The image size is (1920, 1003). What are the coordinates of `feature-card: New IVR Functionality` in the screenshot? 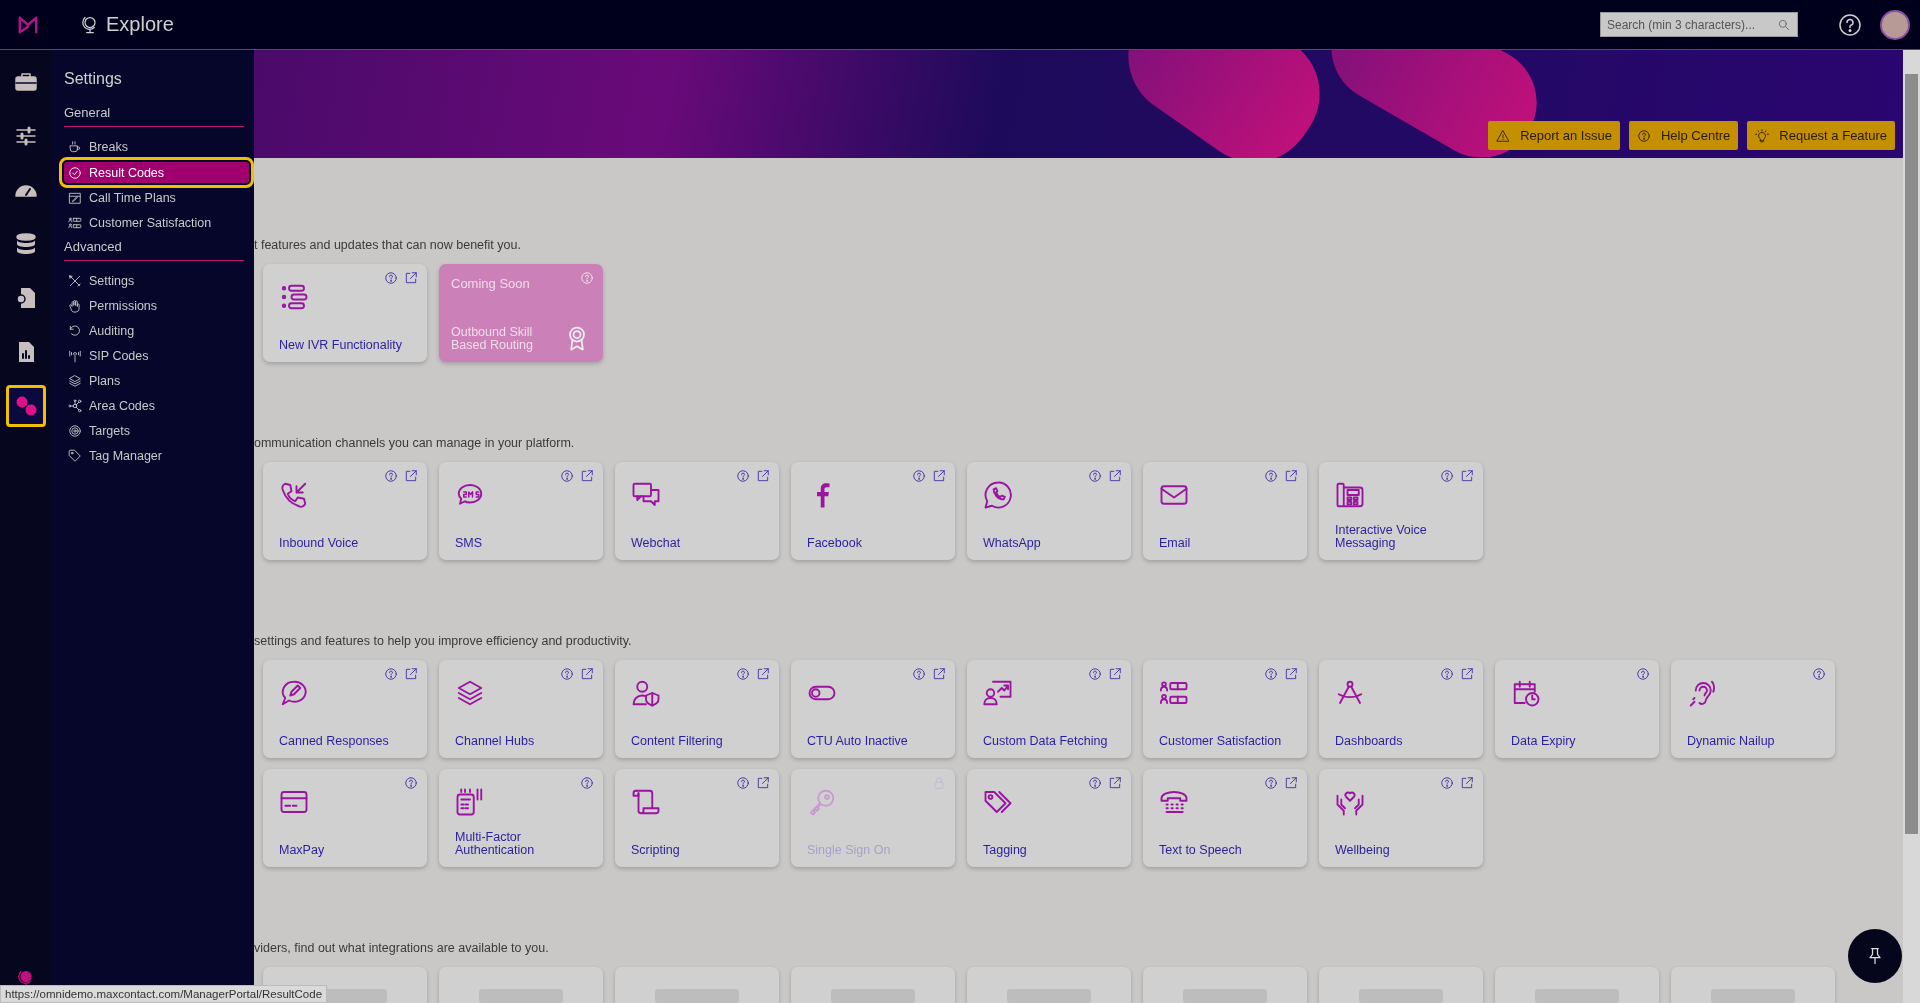 It's located at (345, 313).